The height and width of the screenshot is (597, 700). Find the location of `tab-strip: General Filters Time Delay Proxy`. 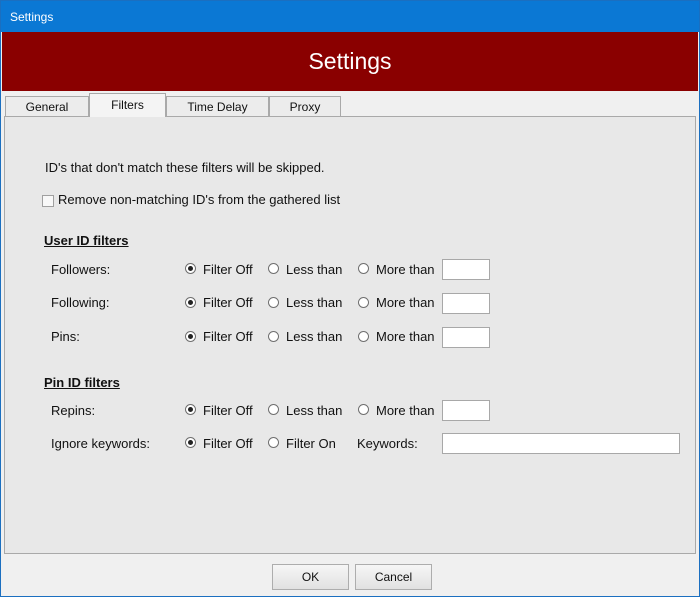

tab-strip: General Filters Time Delay Proxy is located at coordinates (350, 104).